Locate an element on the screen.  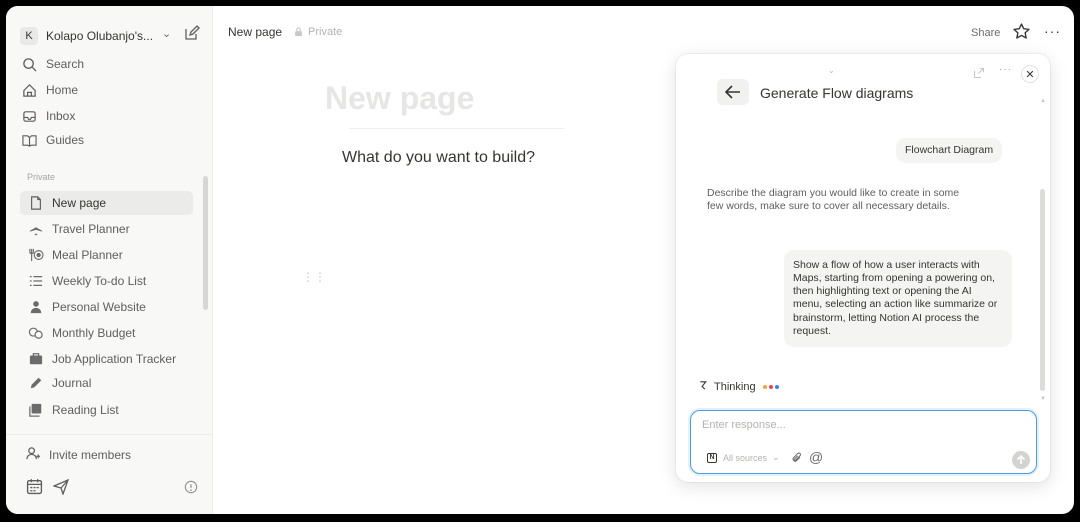
help-icon is located at coordinates (191, 489).